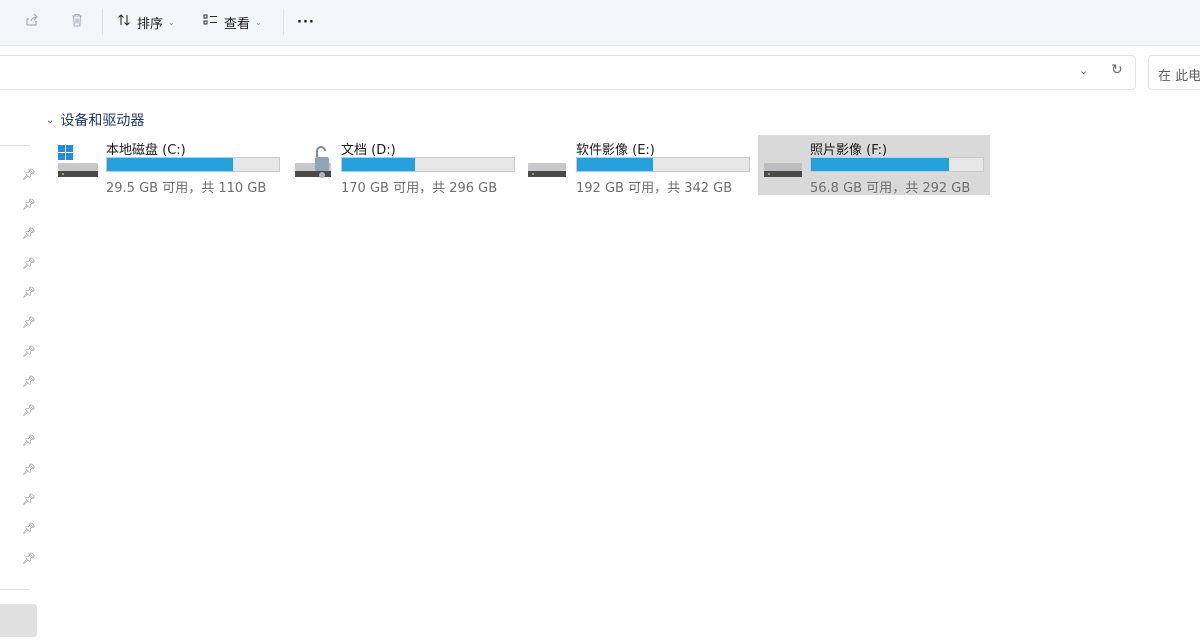  I want to click on drive-tile-f: 照片影像 (F:) 56.8 GB 可用，共 292 GB, so click(874, 165).